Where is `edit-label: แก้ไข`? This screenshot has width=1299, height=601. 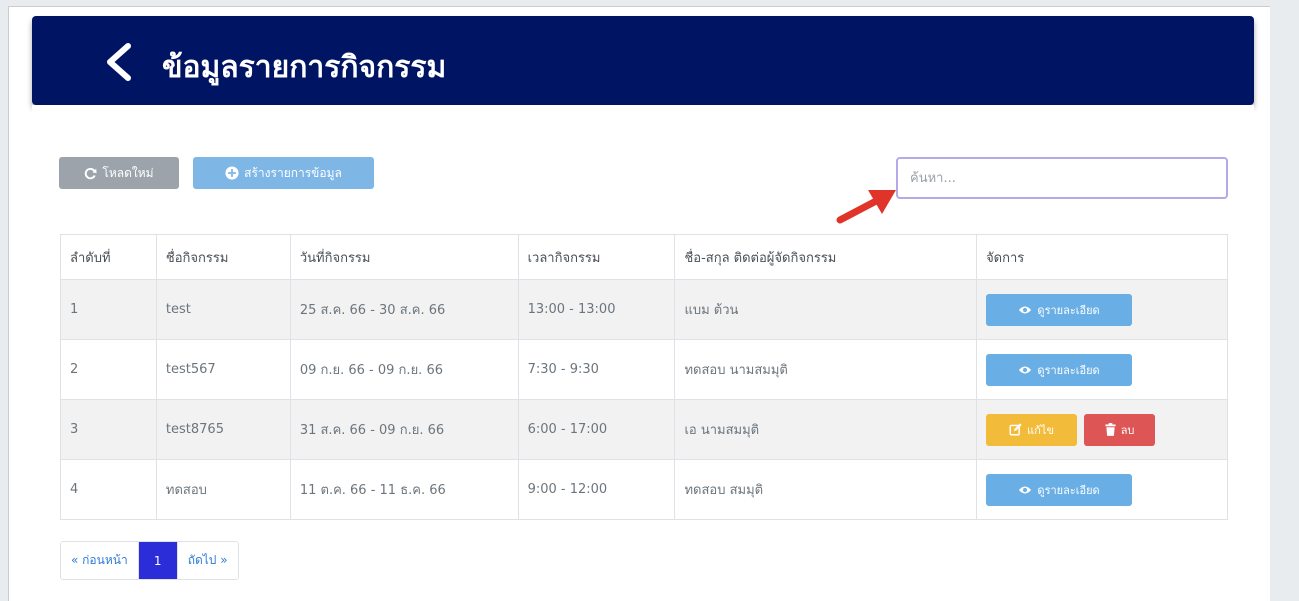
edit-label: แก้ไข is located at coordinates (1040, 430).